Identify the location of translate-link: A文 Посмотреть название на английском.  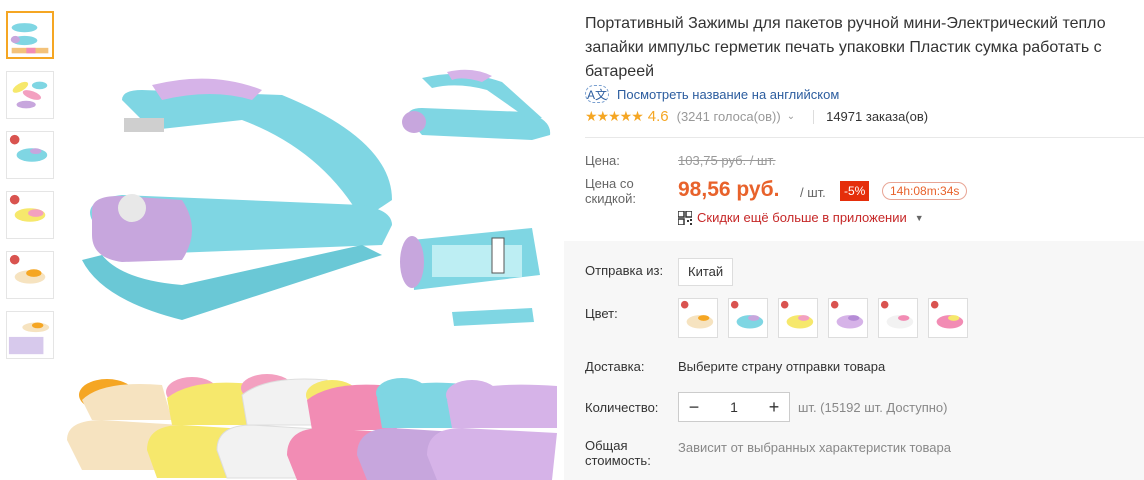
(712, 94).